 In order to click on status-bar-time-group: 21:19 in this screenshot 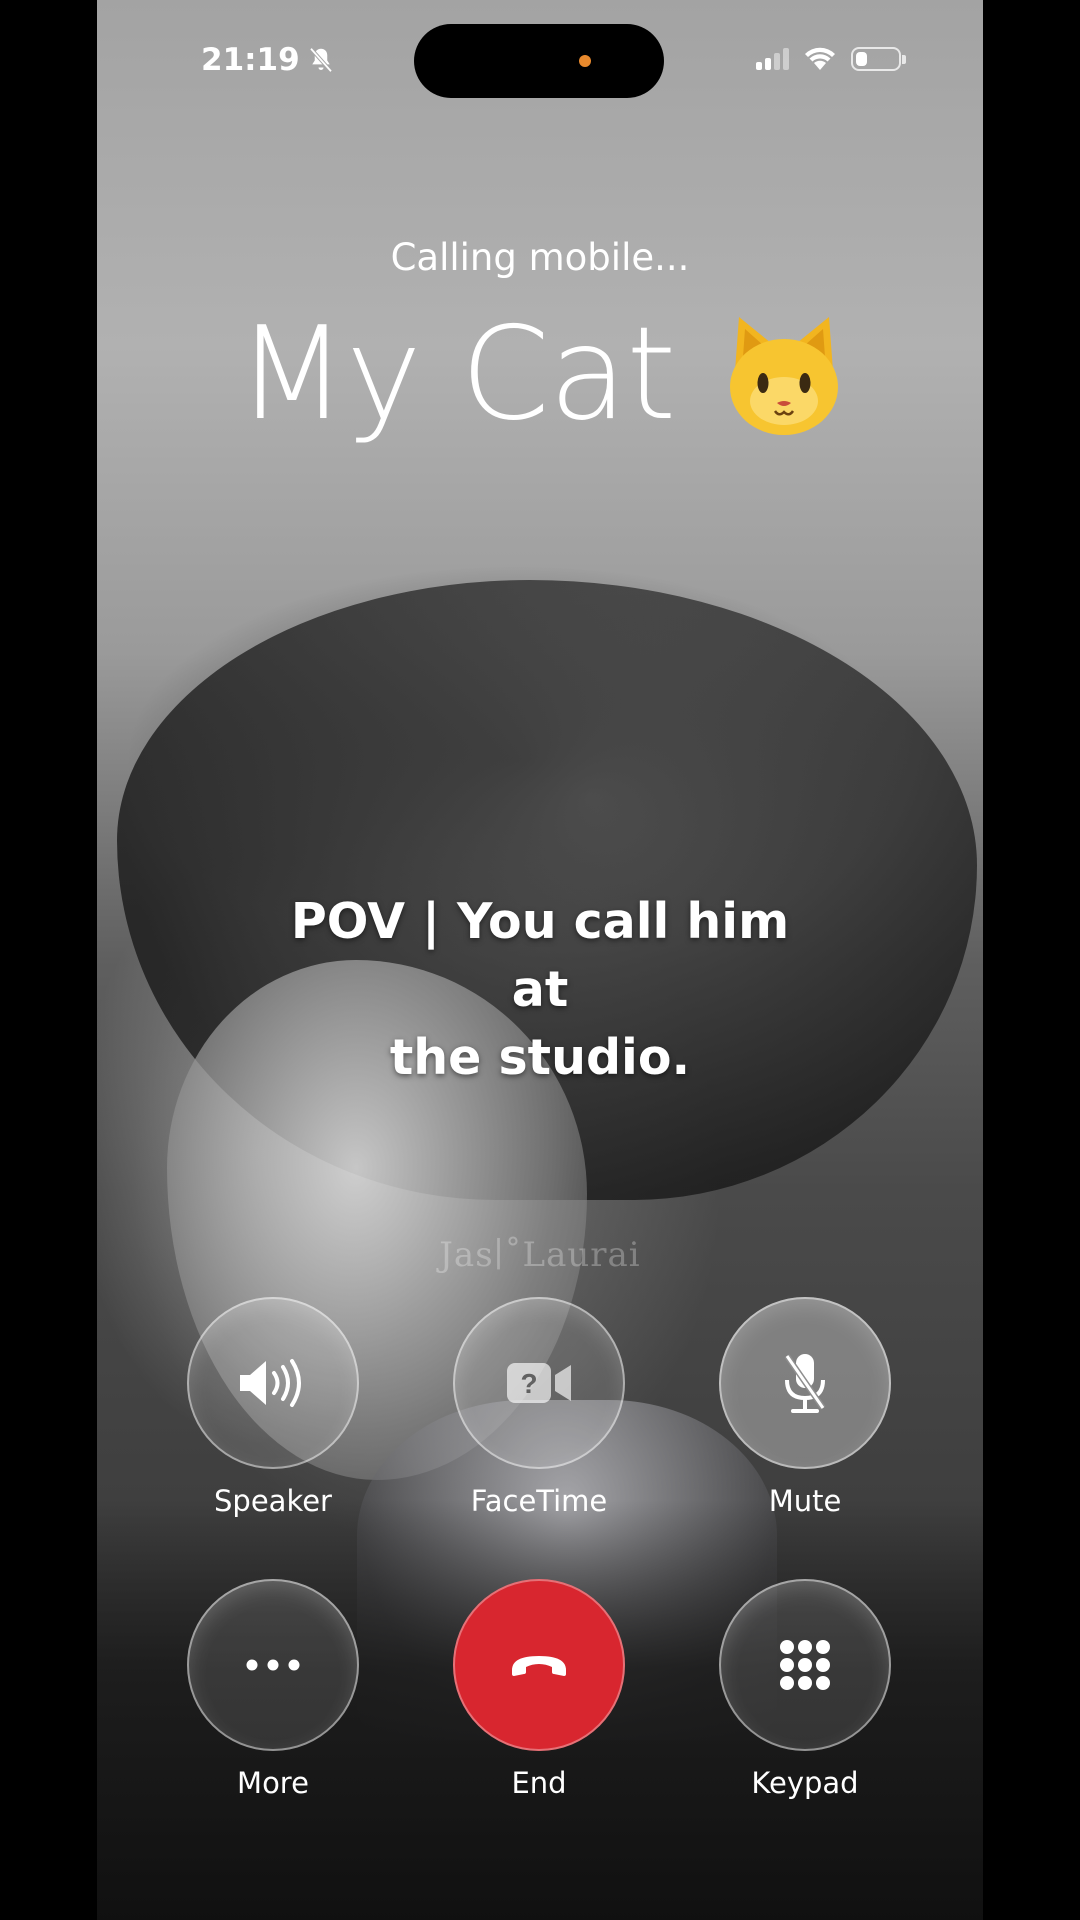, I will do `click(268, 60)`.